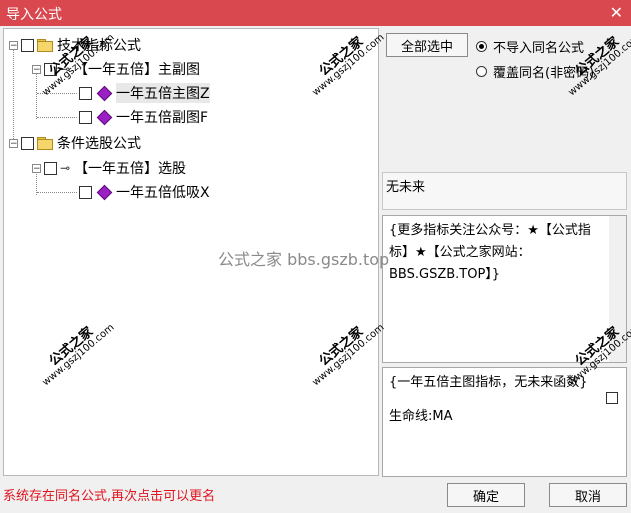 This screenshot has height=513, width=631. What do you see at coordinates (99, 144) in the screenshot?
I see `tree-node-label: 条件选股公式` at bounding box center [99, 144].